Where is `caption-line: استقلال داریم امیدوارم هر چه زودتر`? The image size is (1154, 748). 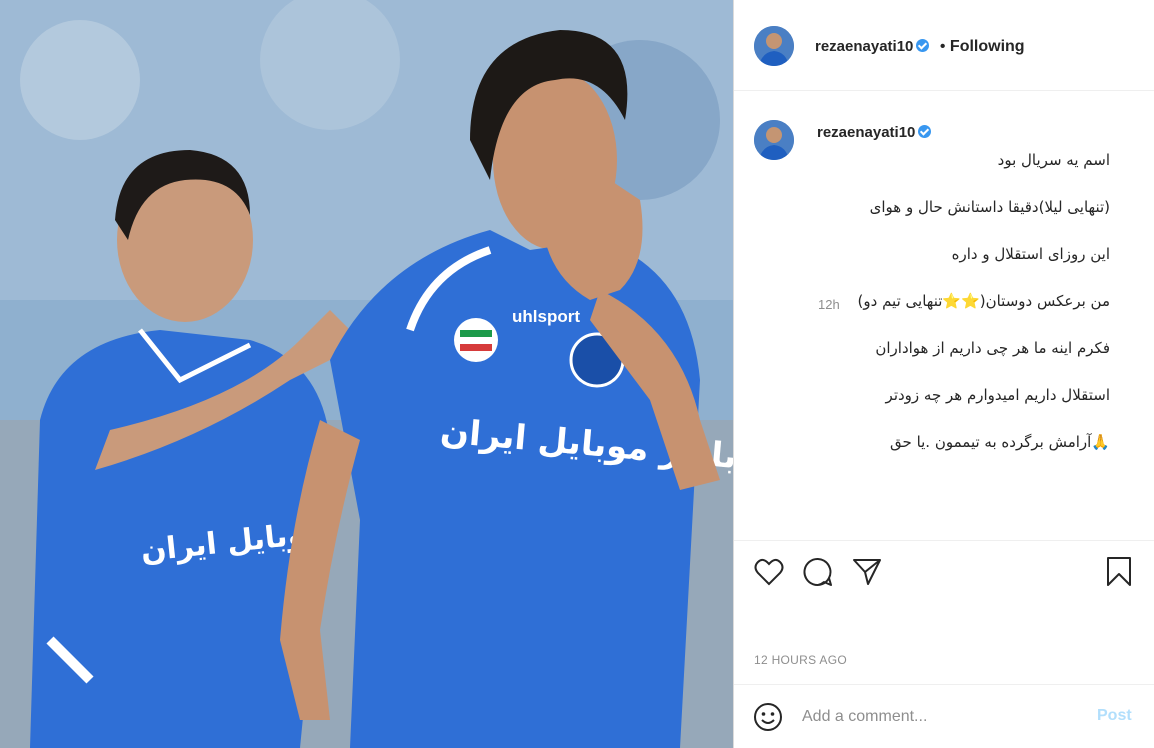
caption-line: استقلال داریم امیدوارم هر چه زودتر is located at coordinates (997, 394).